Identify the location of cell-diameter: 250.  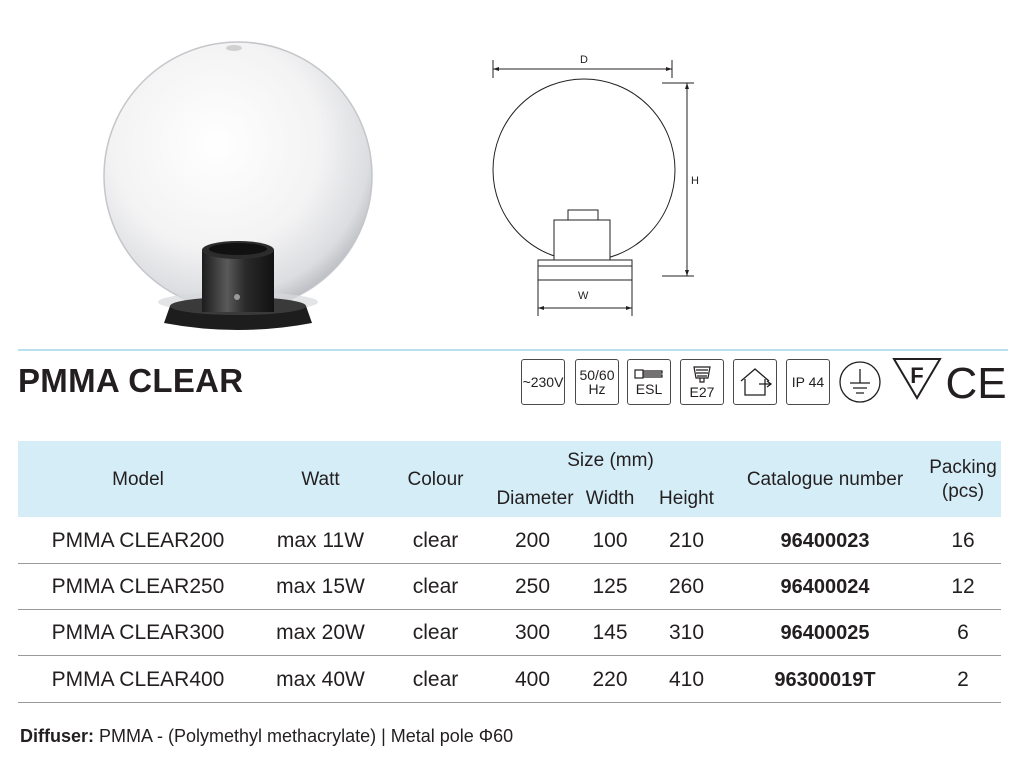
(532, 586).